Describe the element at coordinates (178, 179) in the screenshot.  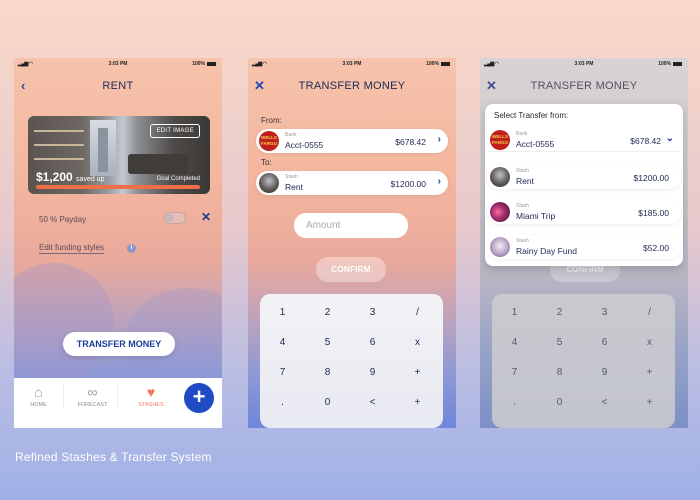
I see `goal-status: Goal Completed` at that location.